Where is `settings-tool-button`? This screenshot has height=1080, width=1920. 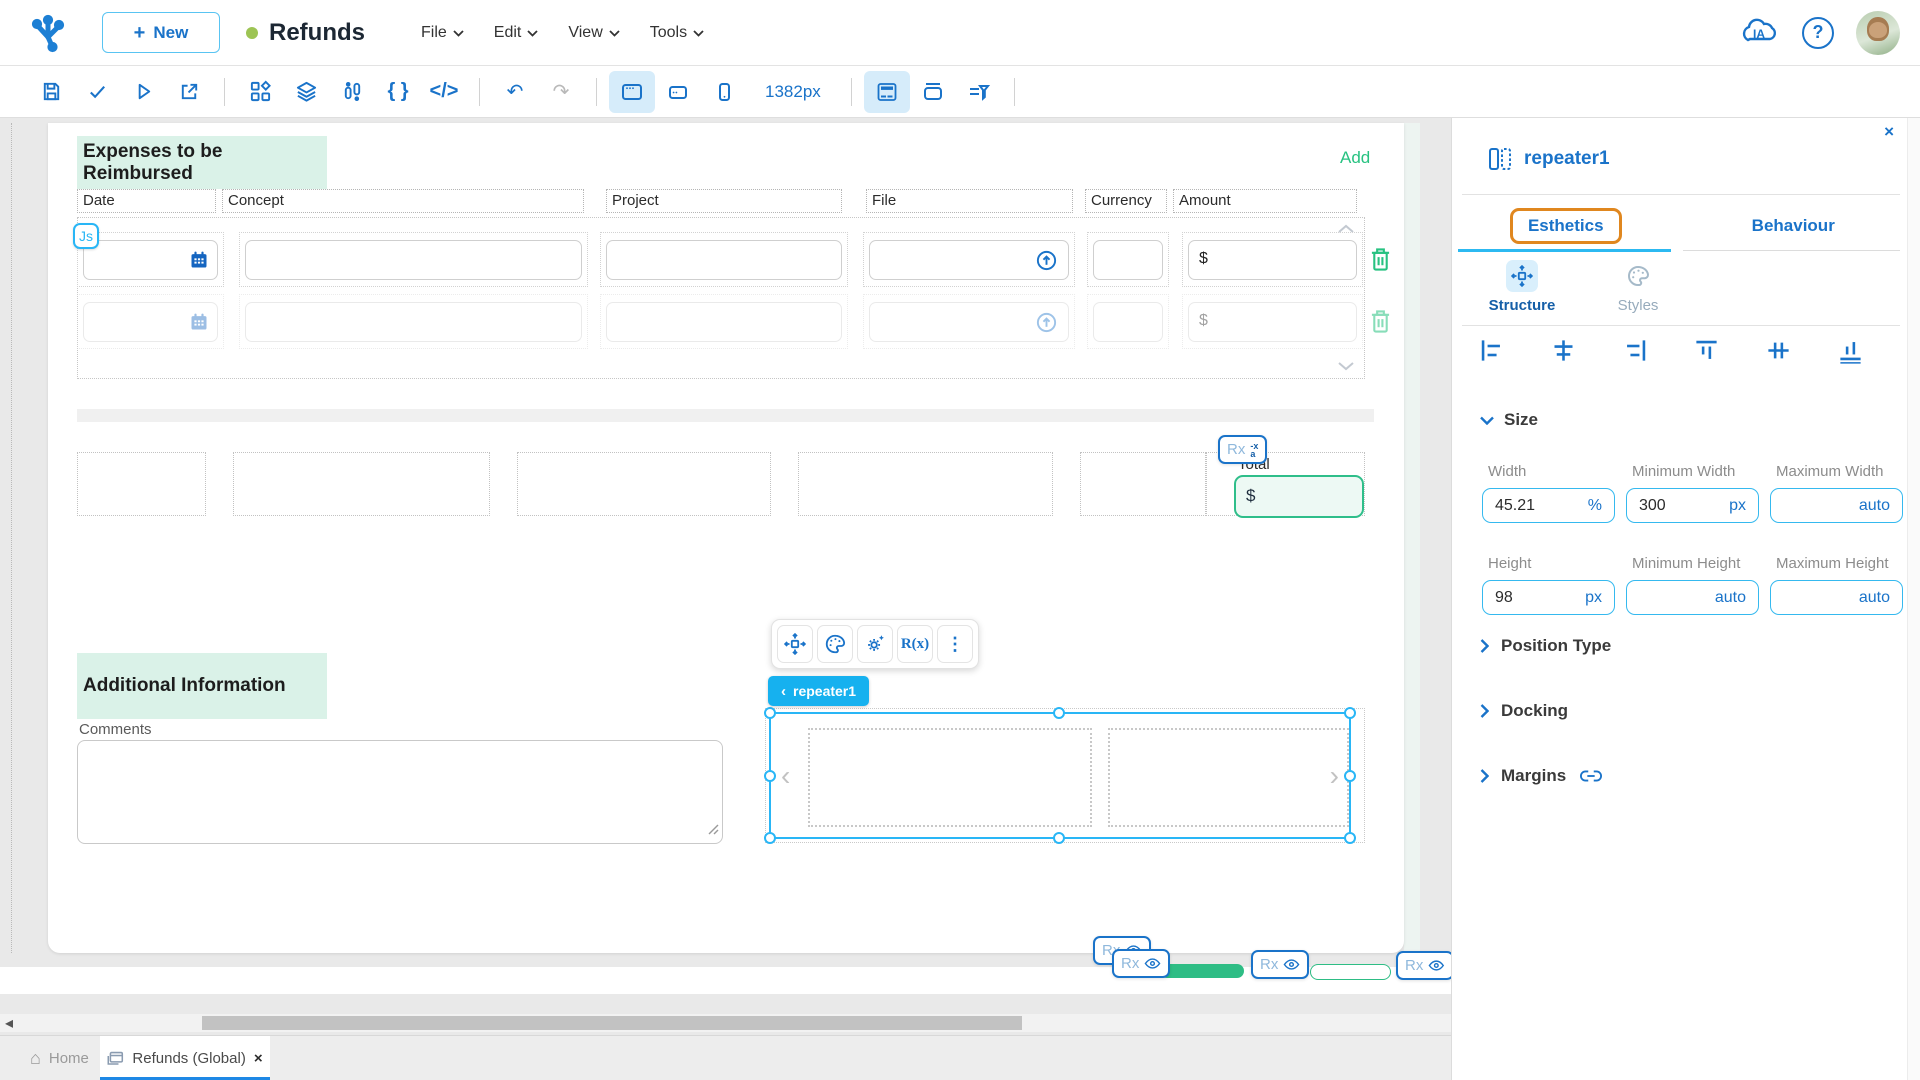 settings-tool-button is located at coordinates (875, 644).